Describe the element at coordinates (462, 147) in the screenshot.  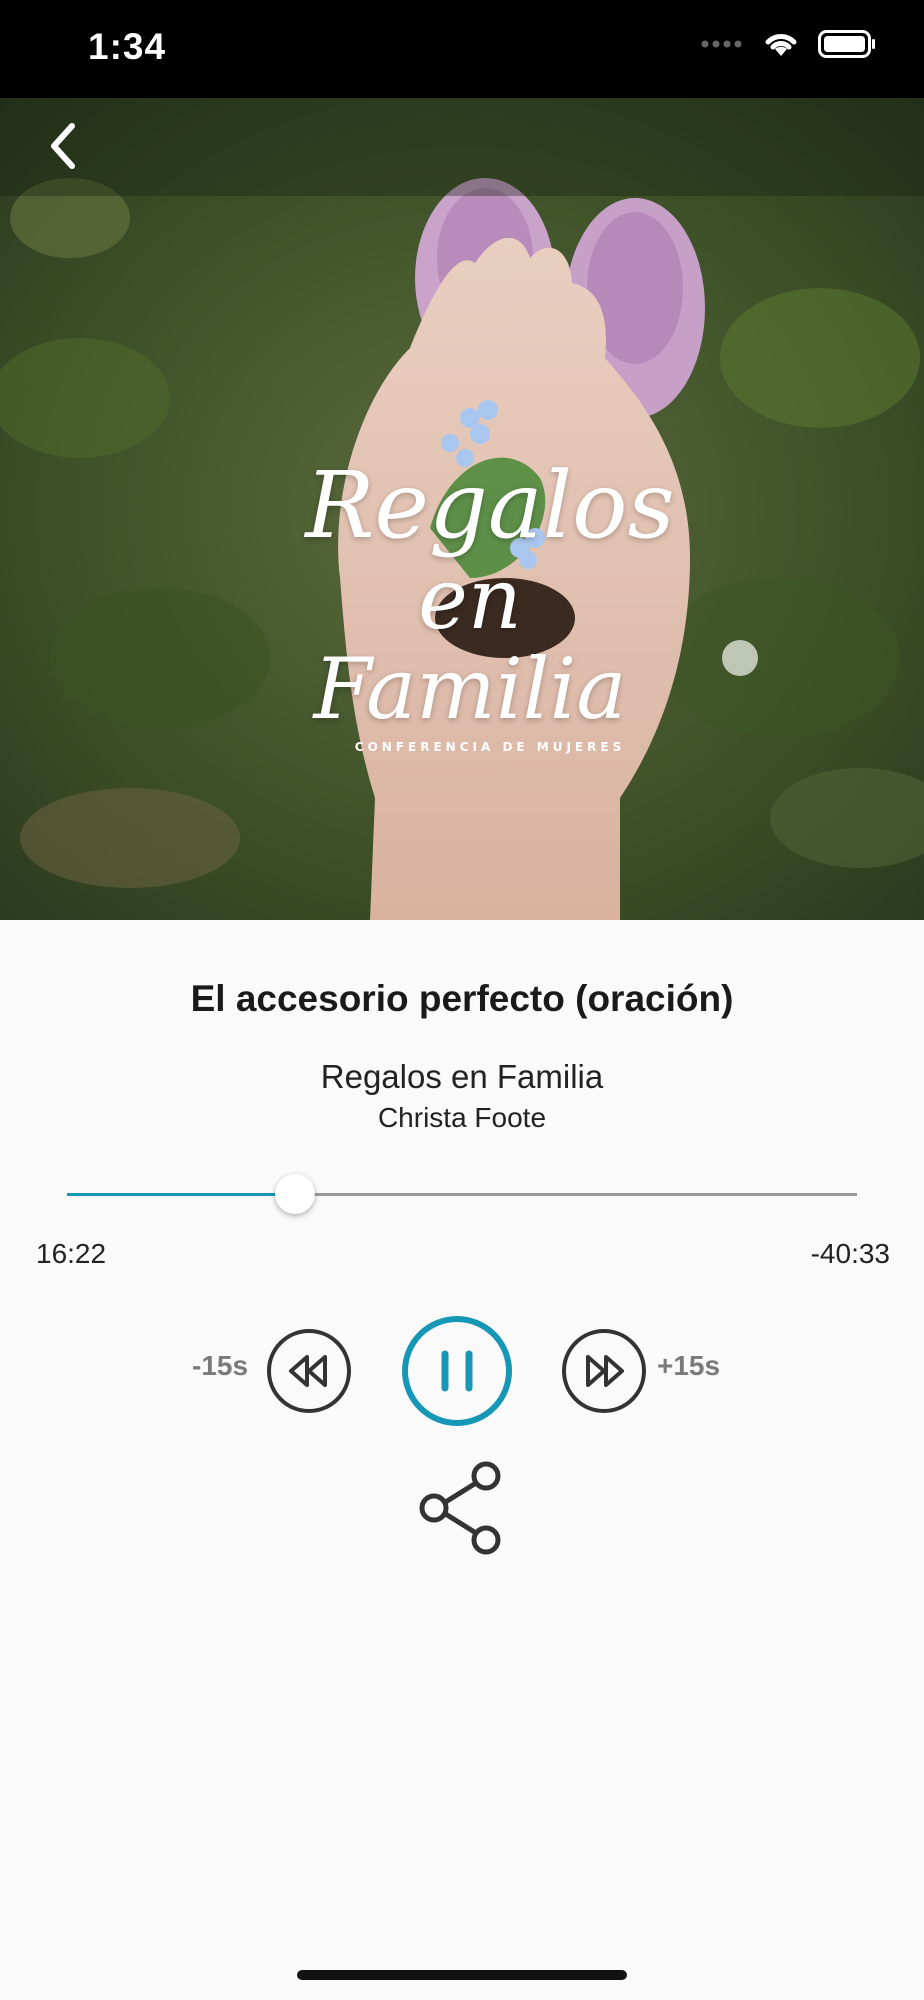
I see `nav-bar` at that location.